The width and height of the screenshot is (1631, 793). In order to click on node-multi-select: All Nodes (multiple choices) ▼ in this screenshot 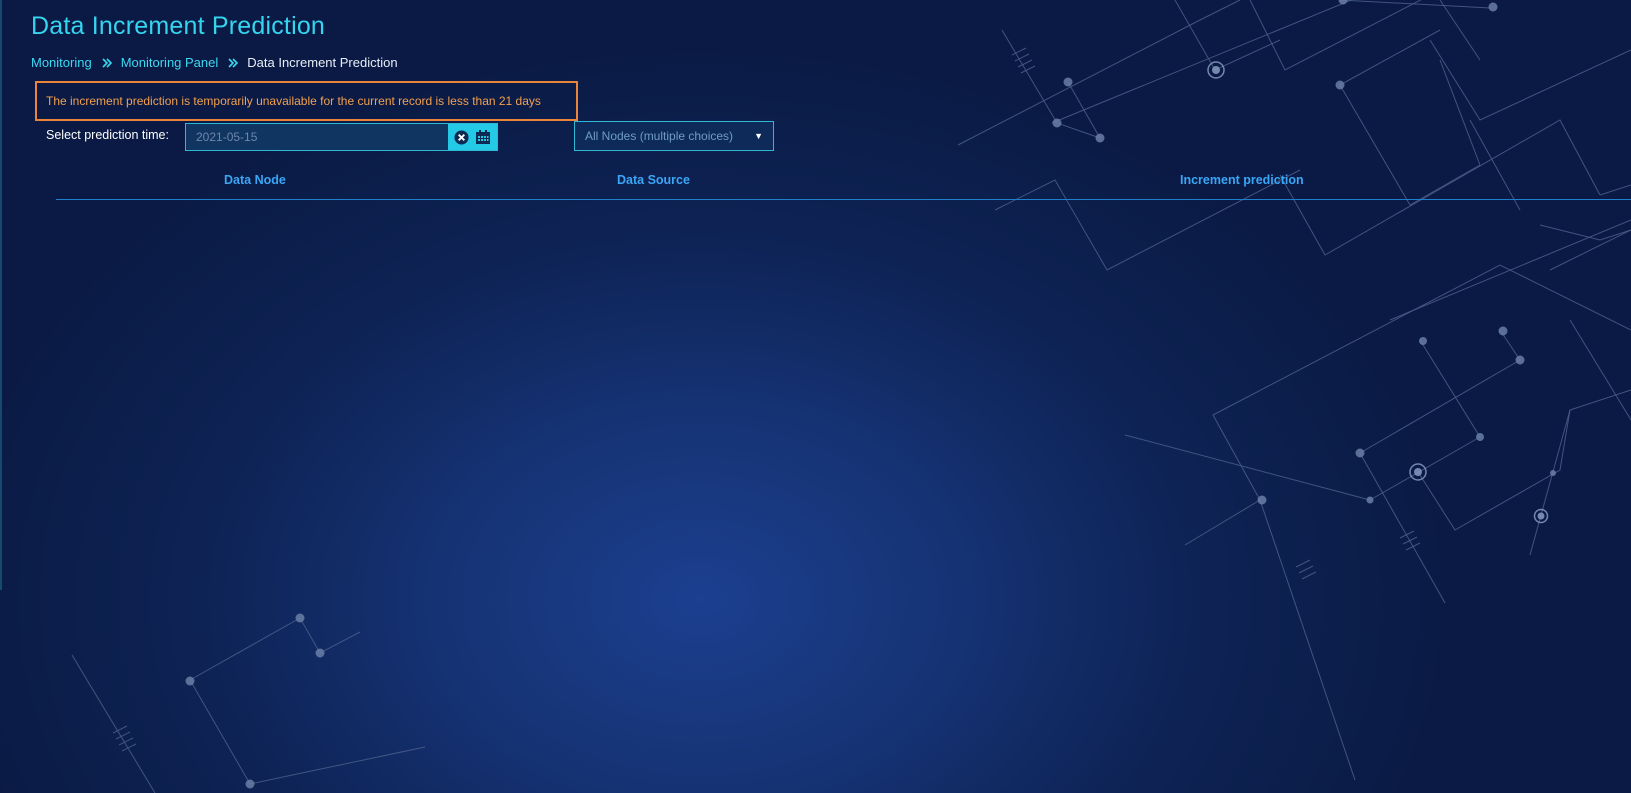, I will do `click(674, 136)`.